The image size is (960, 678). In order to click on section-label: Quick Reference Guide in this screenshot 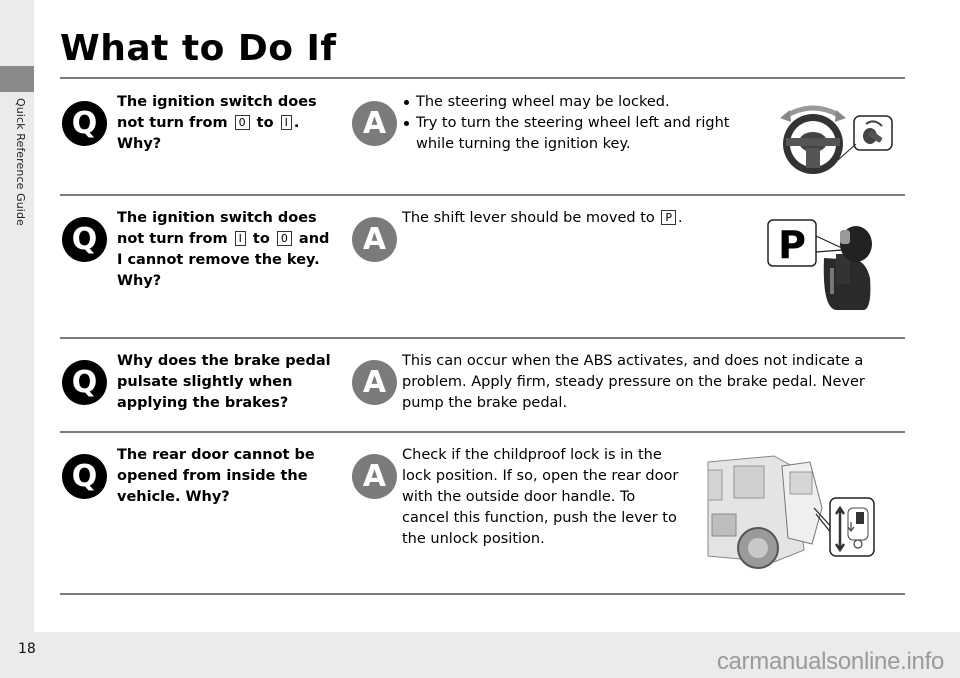, I will do `click(20, 162)`.